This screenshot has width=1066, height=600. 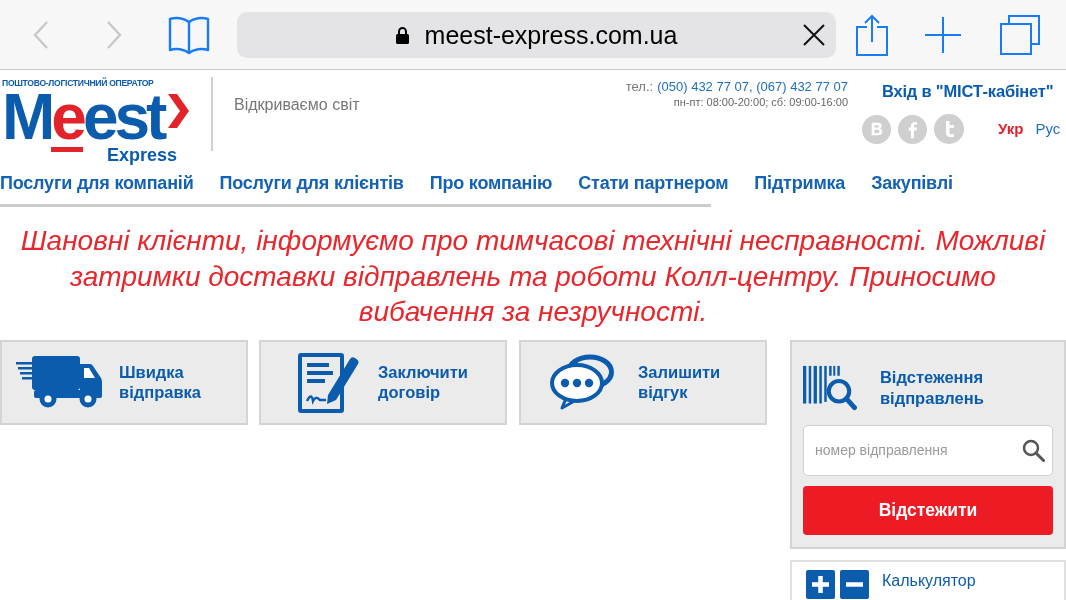 What do you see at coordinates (653, 183) in the screenshot?
I see `nav-link: Стати партнером` at bounding box center [653, 183].